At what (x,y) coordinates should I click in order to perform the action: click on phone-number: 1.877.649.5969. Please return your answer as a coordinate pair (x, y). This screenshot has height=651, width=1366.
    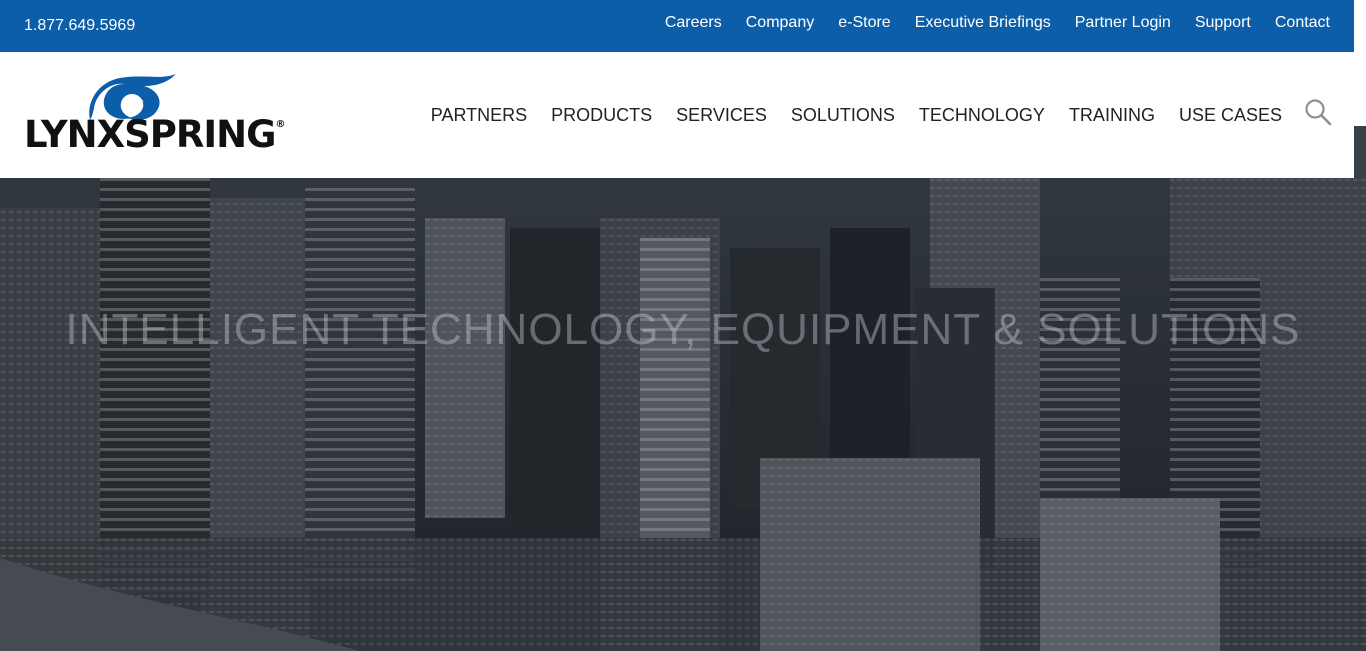
    Looking at the image, I should click on (79, 26).